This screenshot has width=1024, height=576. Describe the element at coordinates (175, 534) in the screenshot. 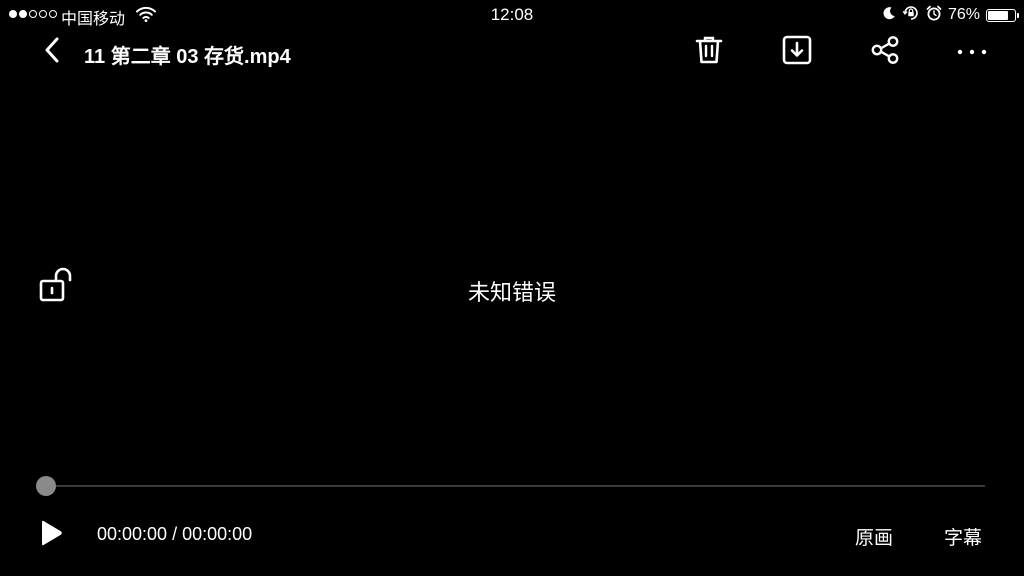

I see `playback-time: 00:00:00 / 00:00:00` at that location.